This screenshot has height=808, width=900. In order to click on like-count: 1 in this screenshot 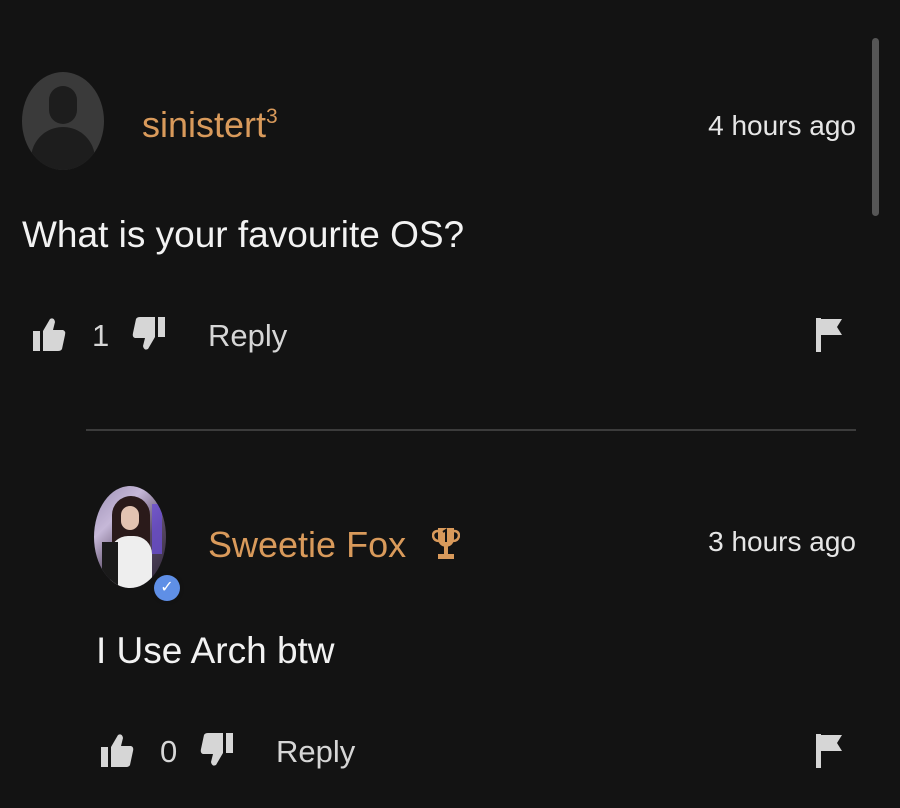, I will do `click(101, 335)`.